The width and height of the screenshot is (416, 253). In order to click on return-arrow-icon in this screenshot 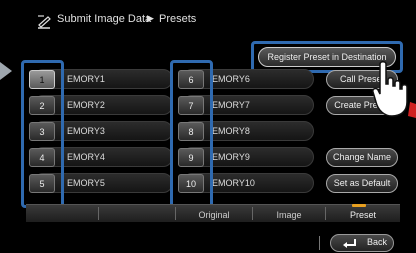, I will do `click(349, 243)`.